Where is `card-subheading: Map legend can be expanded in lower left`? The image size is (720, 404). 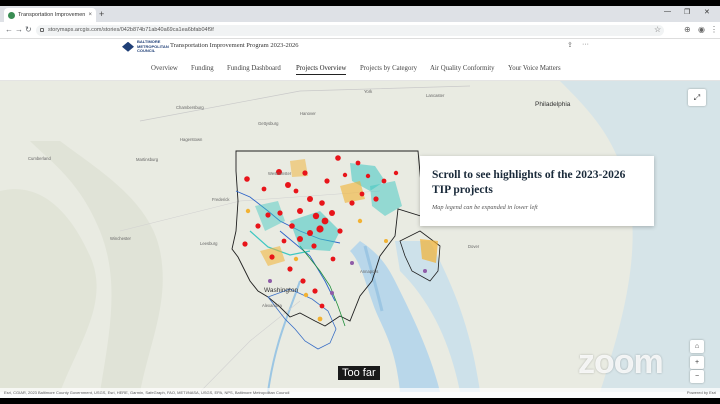 card-subheading: Map legend can be expanded in lower left is located at coordinates (485, 207).